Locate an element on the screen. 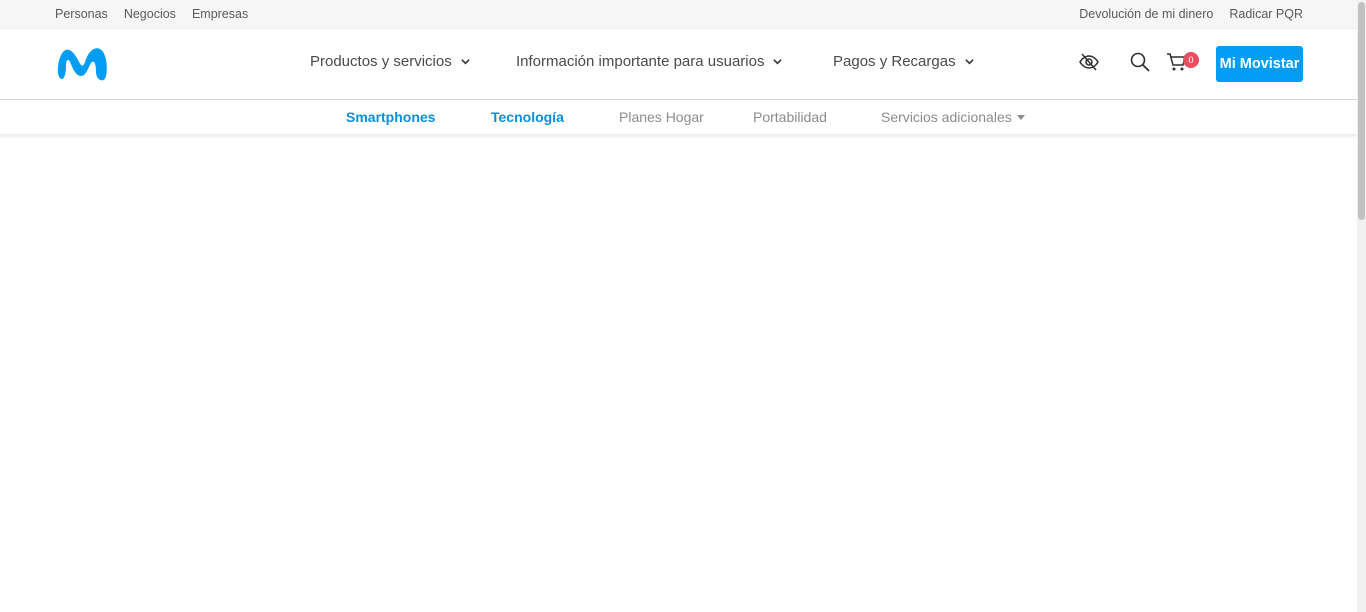  segment-links: Personas Negocios Empresas is located at coordinates (151, 14).